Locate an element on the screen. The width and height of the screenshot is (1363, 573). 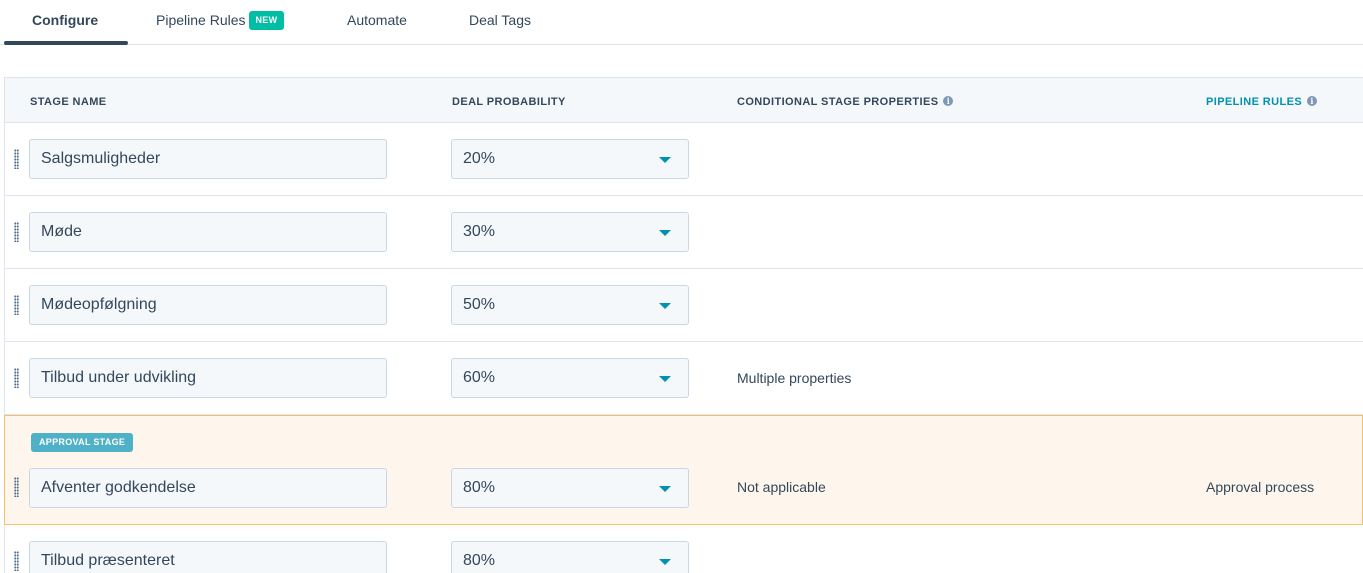
conditional-properties-link: Multiple properties is located at coordinates (794, 378).